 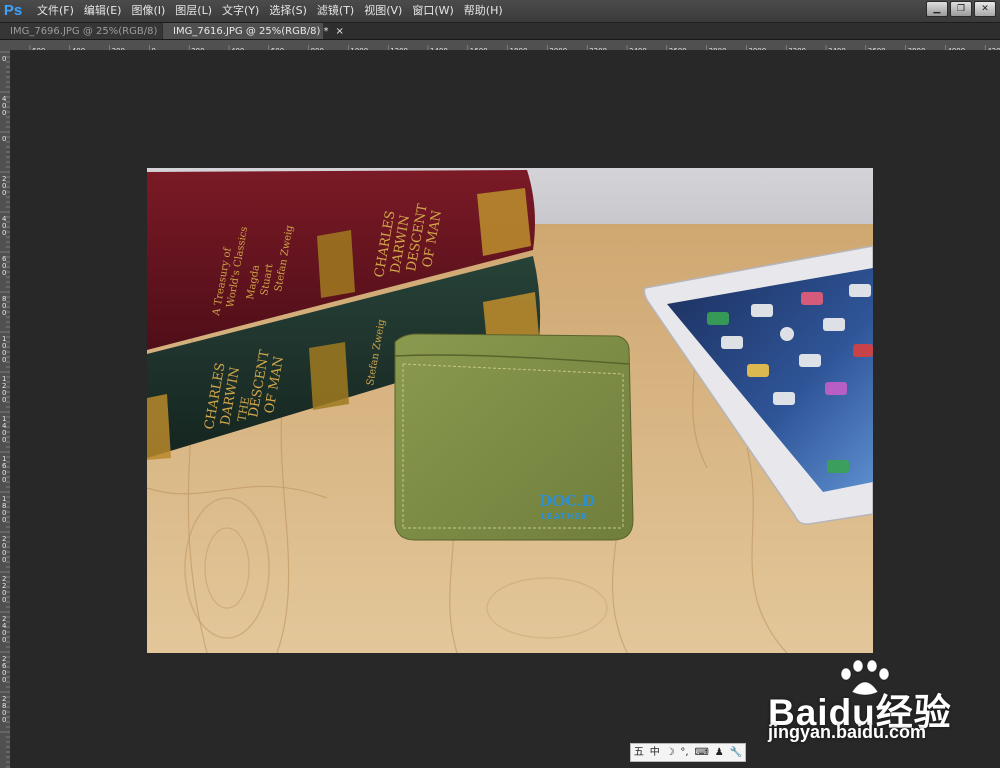 What do you see at coordinates (564, 516) in the screenshot?
I see `wallet-brand-sub: LEATHER` at bounding box center [564, 516].